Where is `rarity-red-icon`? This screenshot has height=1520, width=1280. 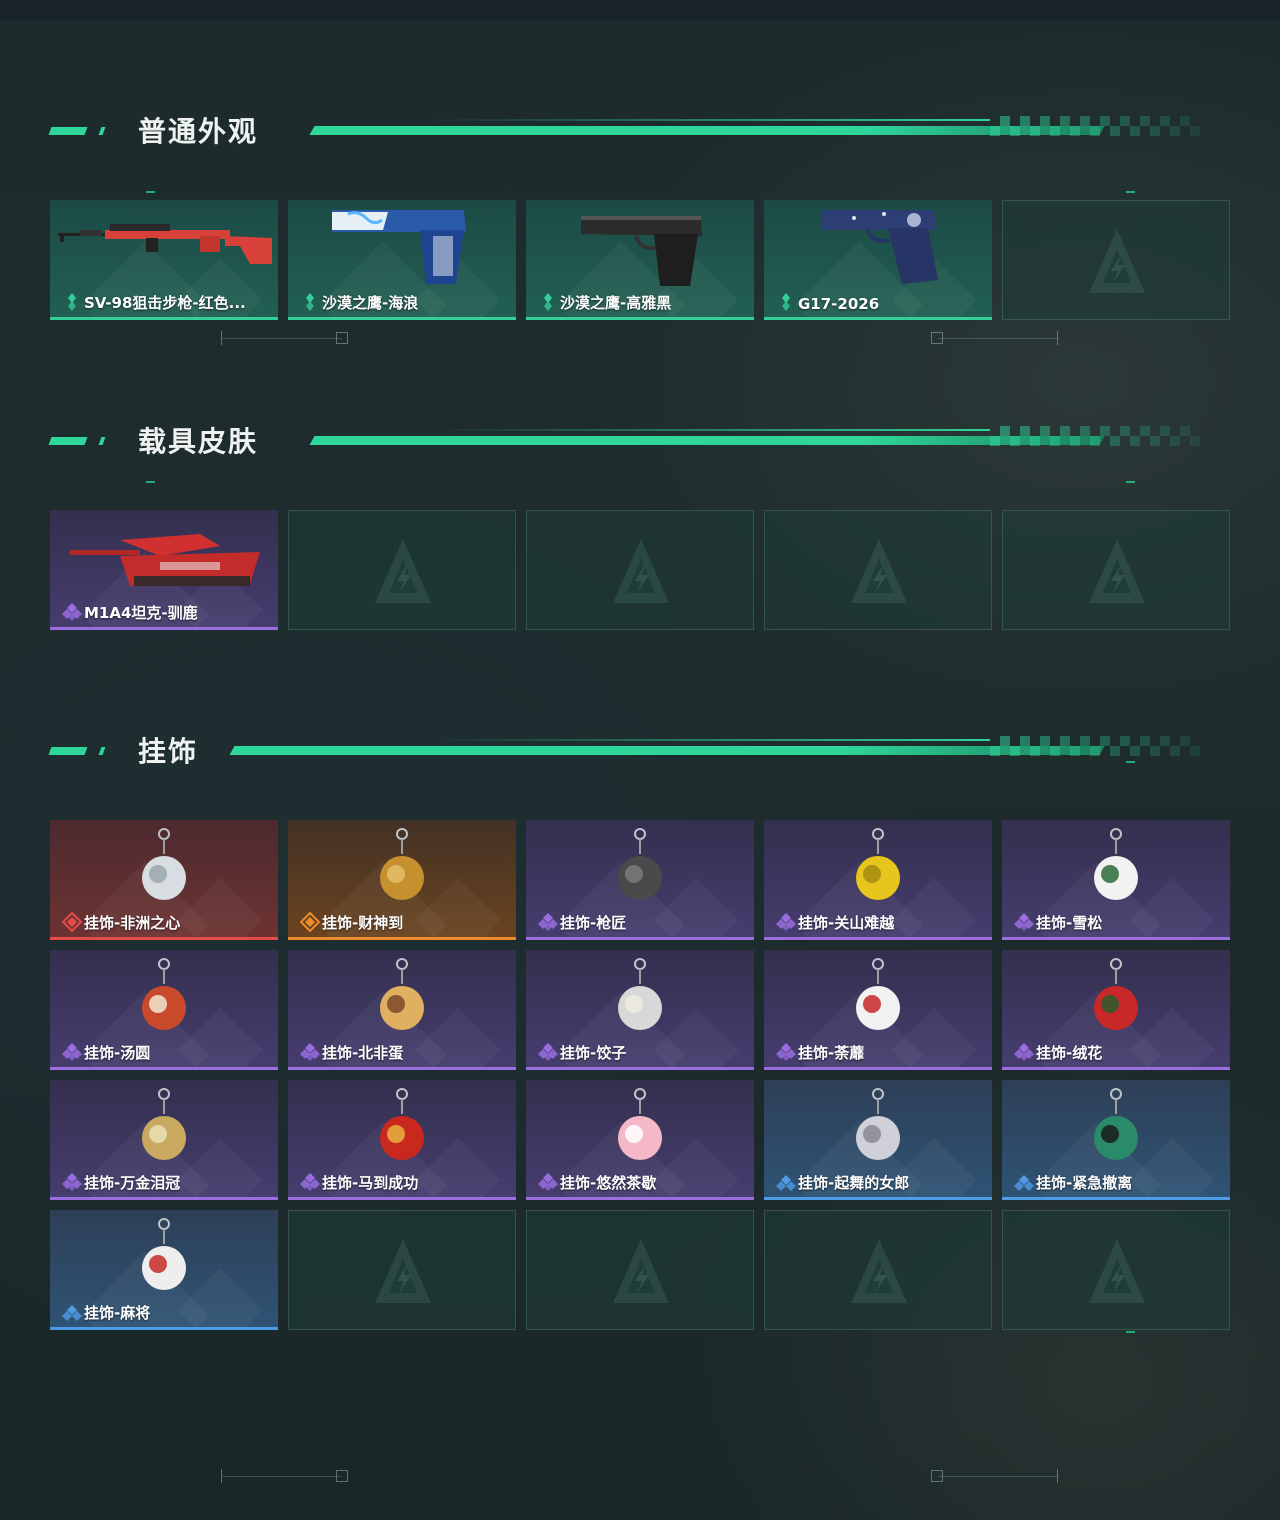
rarity-red-icon is located at coordinates (72, 922).